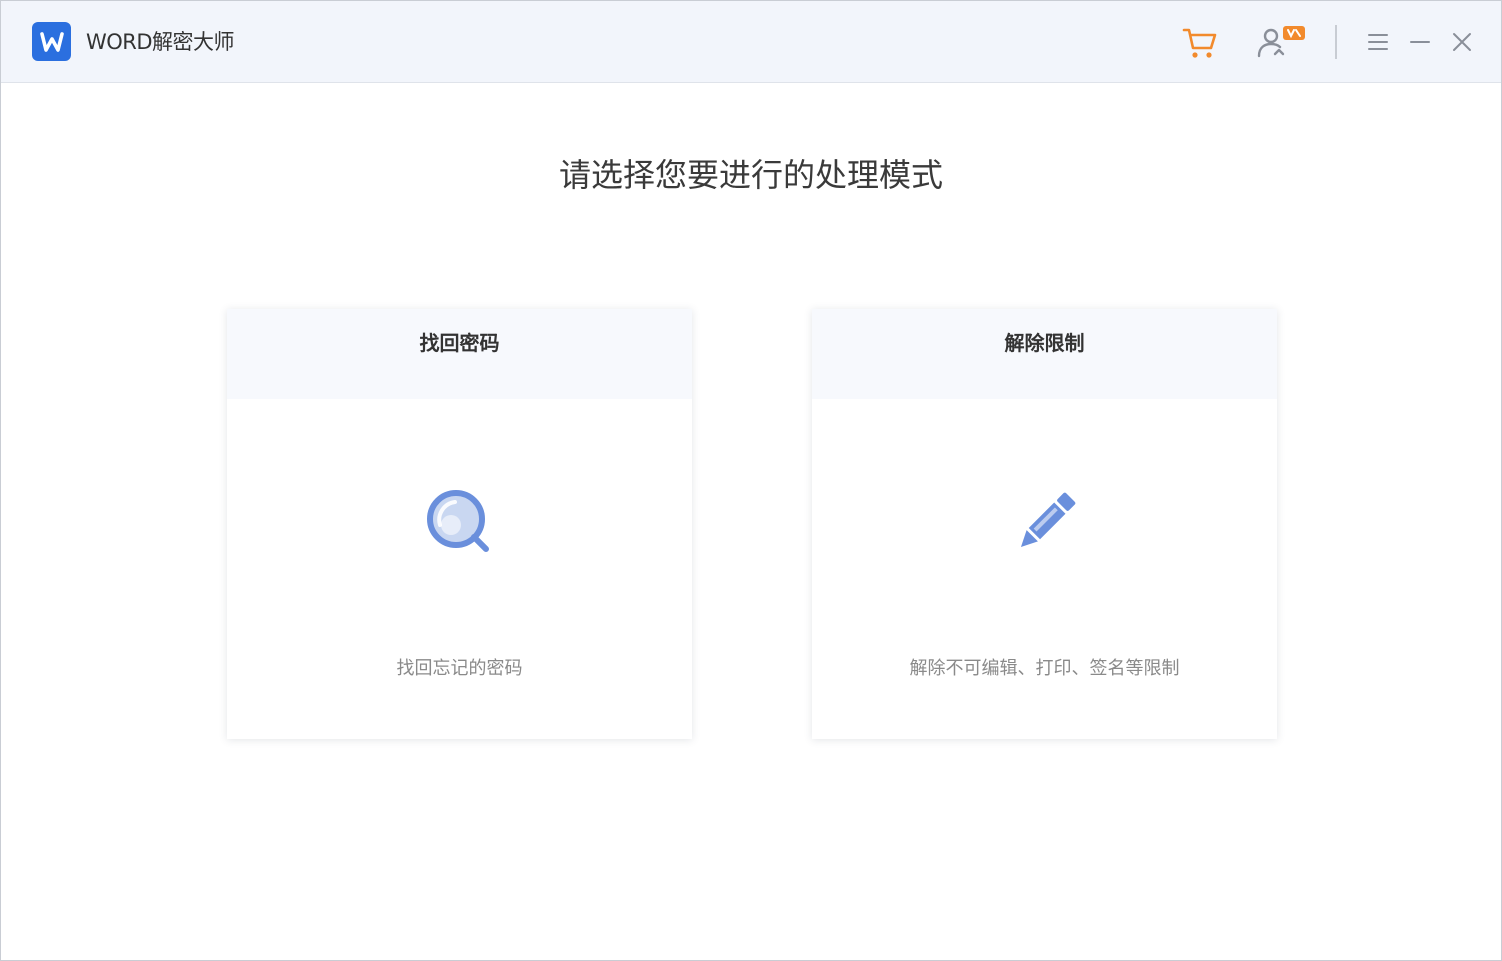 The image size is (1502, 961). What do you see at coordinates (751, 42) in the screenshot?
I see `title-bar: WORD解密大师` at bounding box center [751, 42].